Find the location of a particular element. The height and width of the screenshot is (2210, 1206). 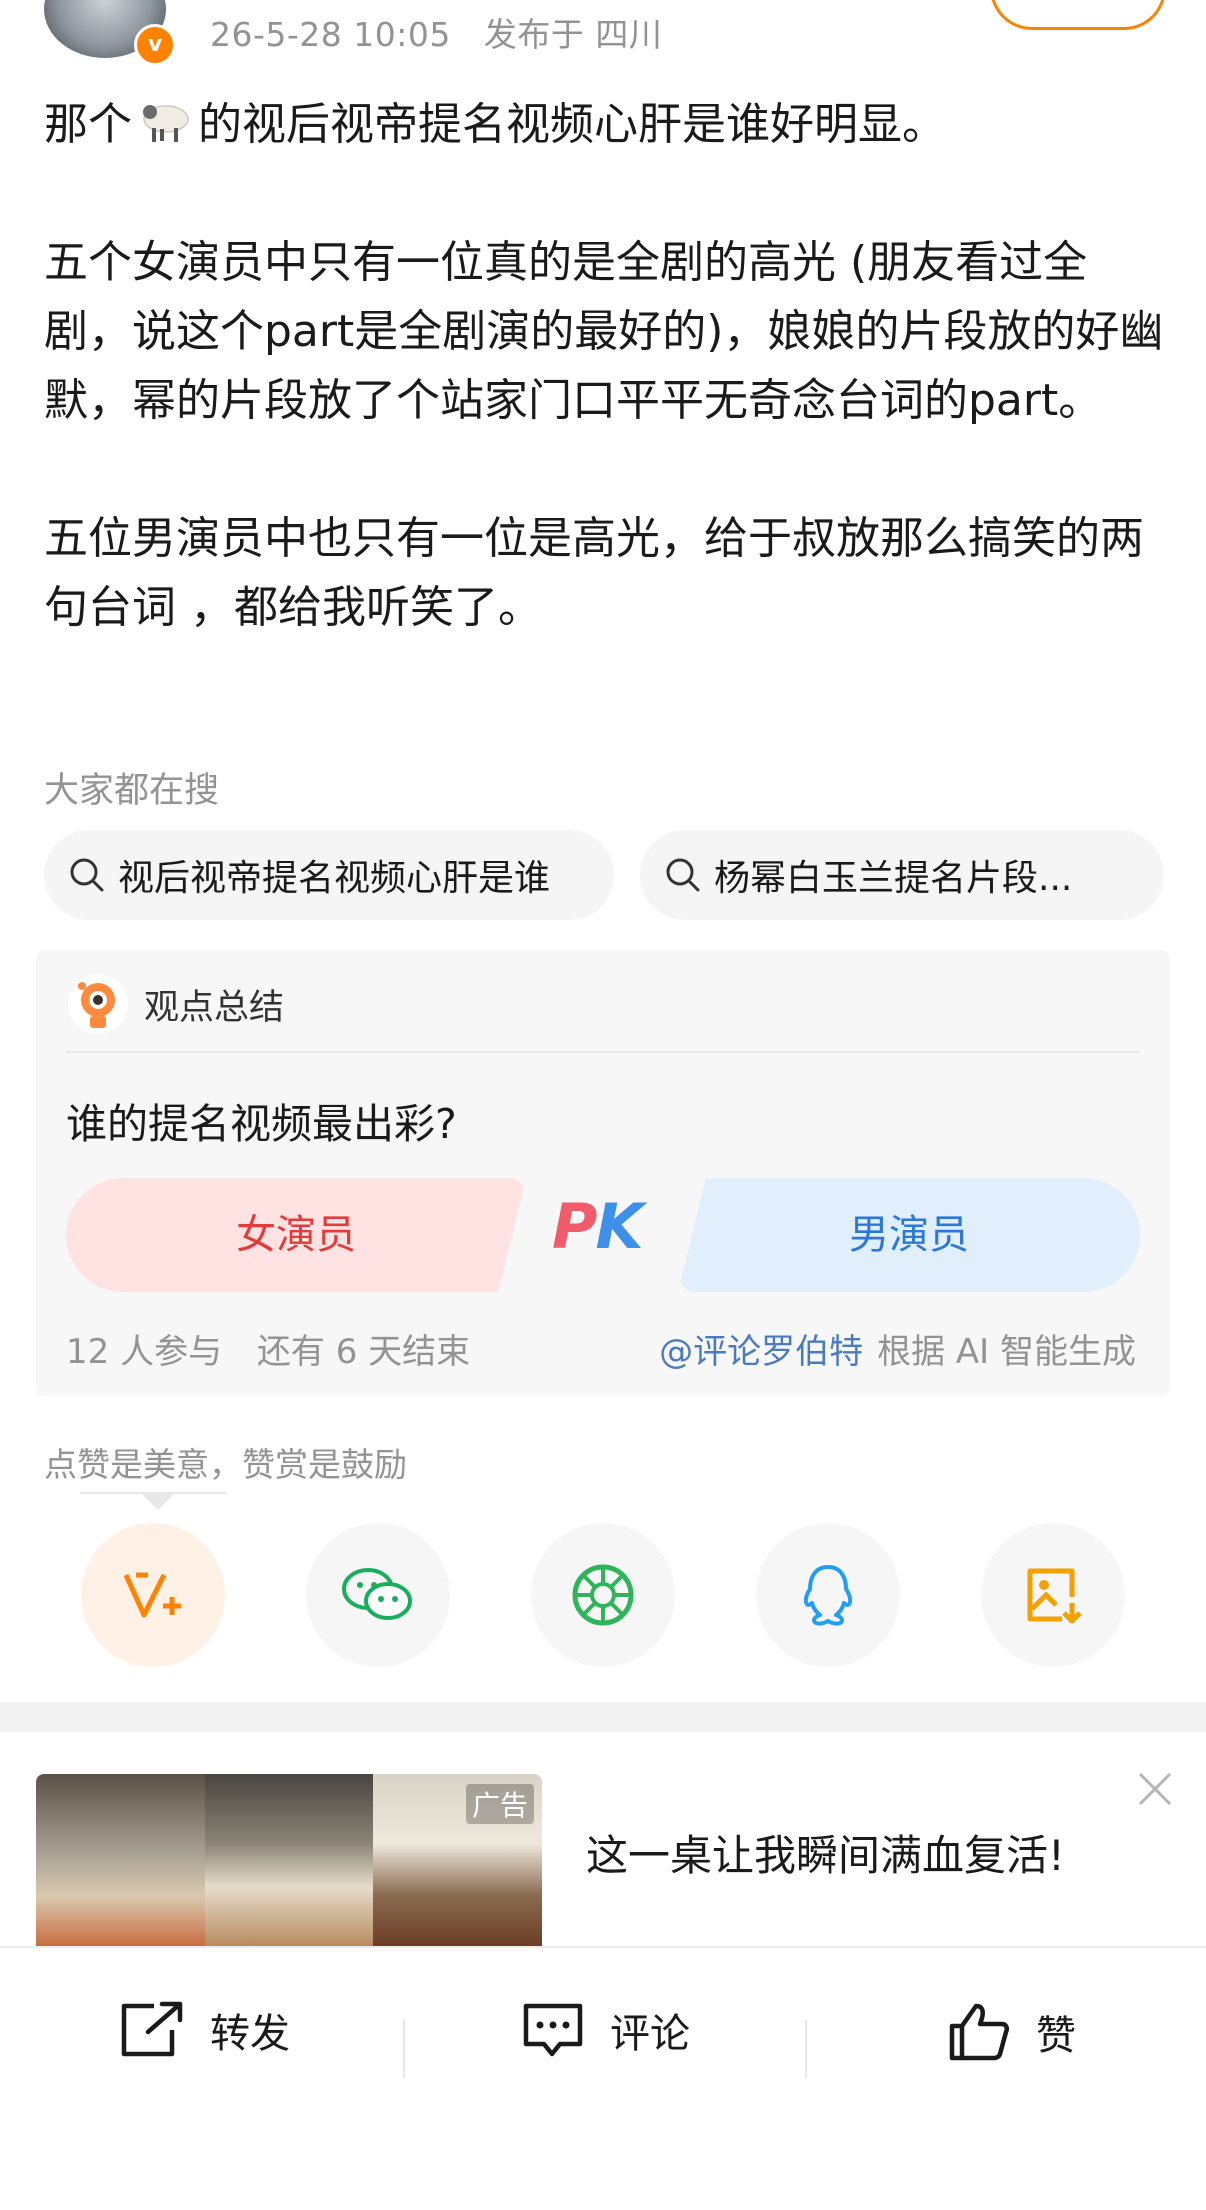

post-text: 那个 is located at coordinates (88, 124).